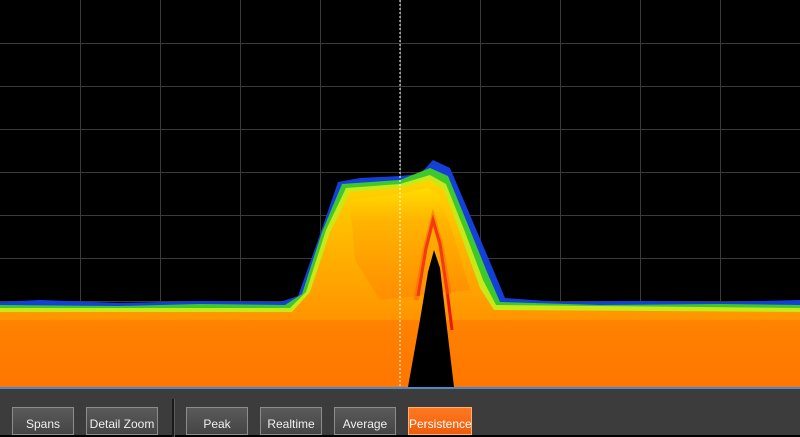  I want to click on detail-zoom-button: Detail Zoom, so click(122, 421).